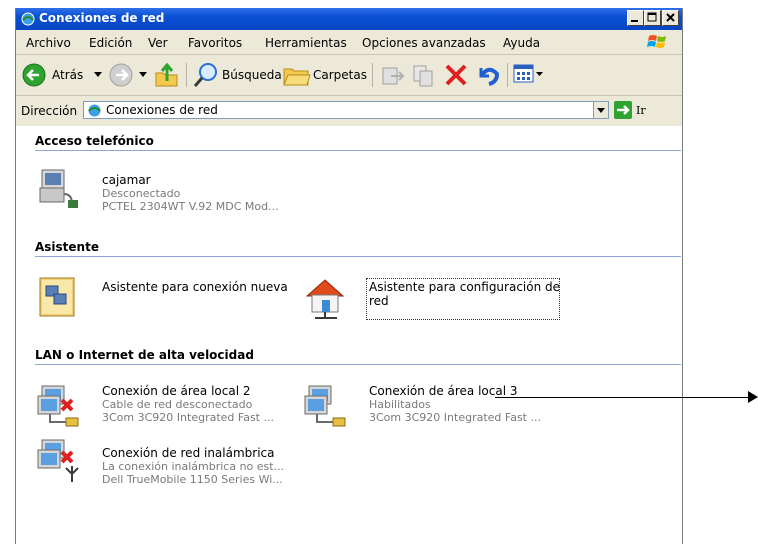  Describe the element at coordinates (488, 75) in the screenshot. I see `undo-icon` at that location.